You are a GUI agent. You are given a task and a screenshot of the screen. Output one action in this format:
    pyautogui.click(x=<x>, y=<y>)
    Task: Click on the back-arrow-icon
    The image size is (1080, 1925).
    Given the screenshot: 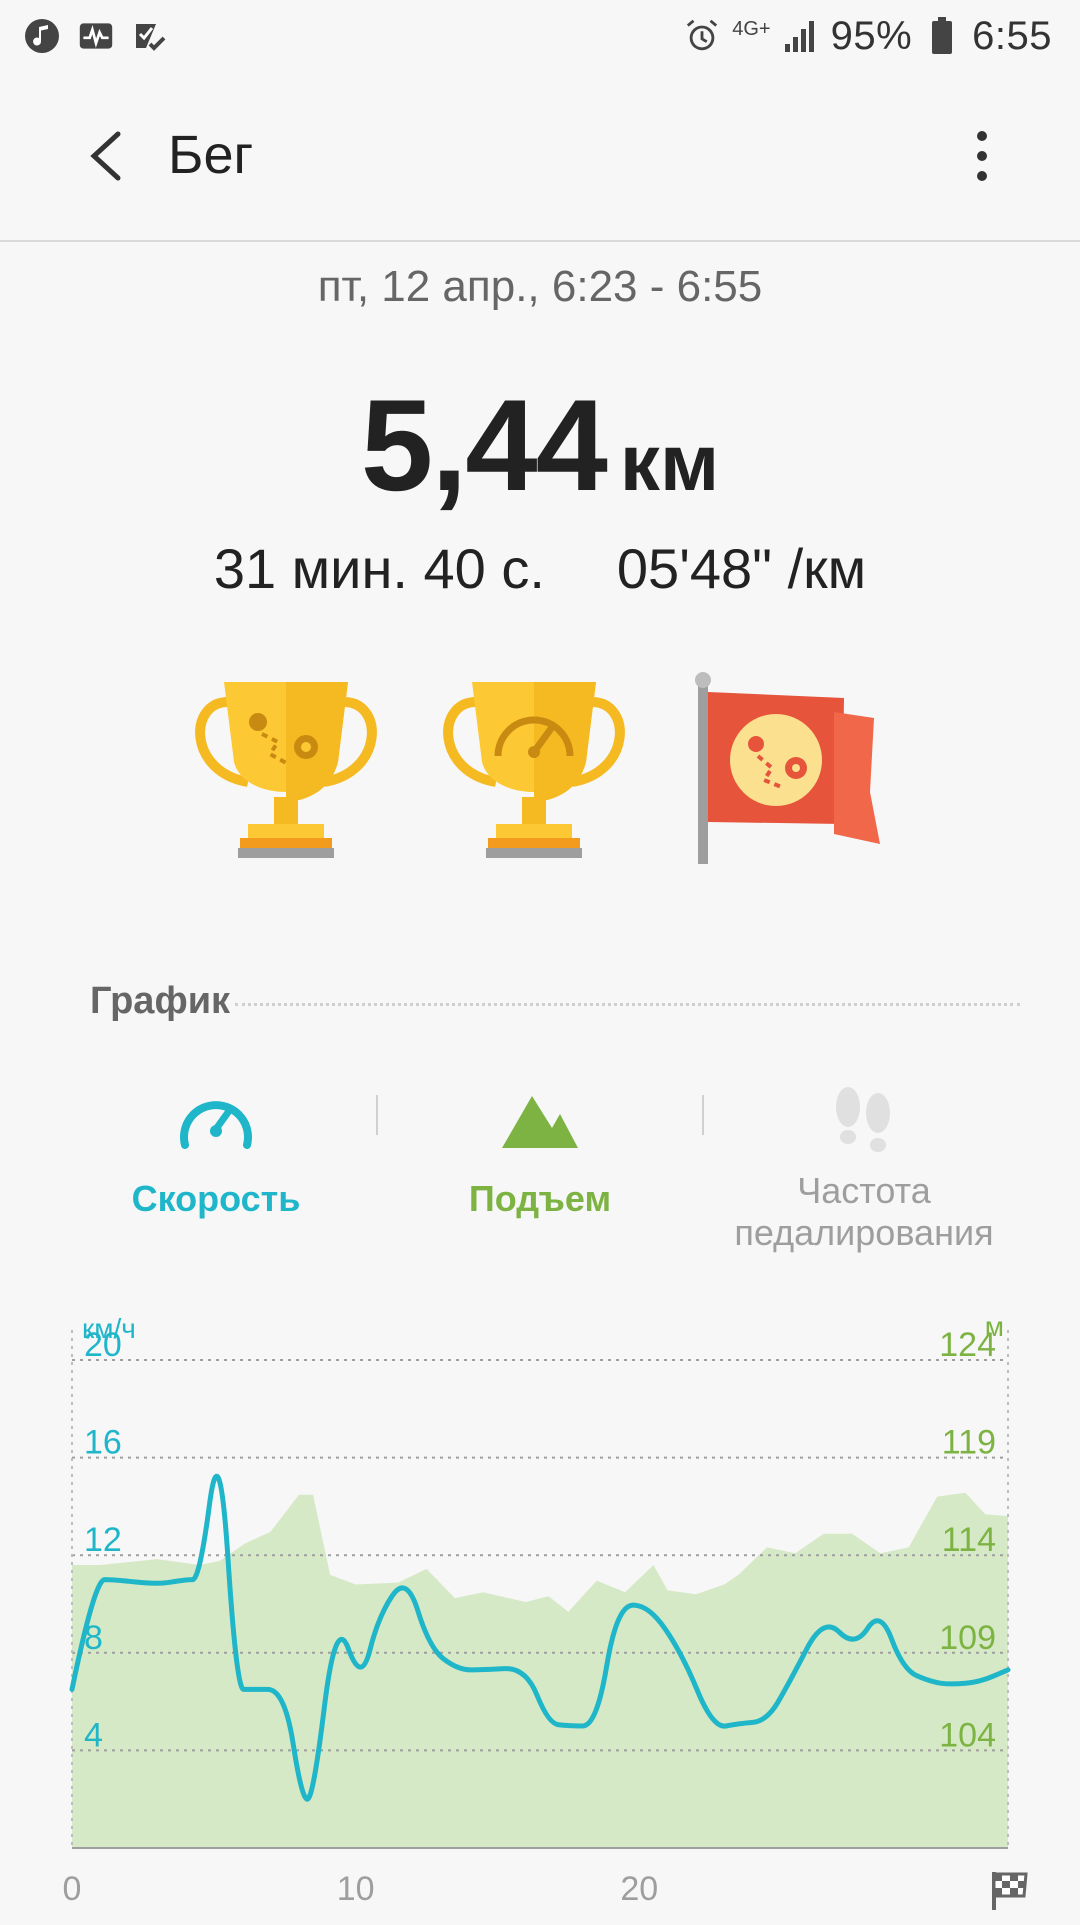 What is the action you would take?
    pyautogui.click(x=105, y=156)
    